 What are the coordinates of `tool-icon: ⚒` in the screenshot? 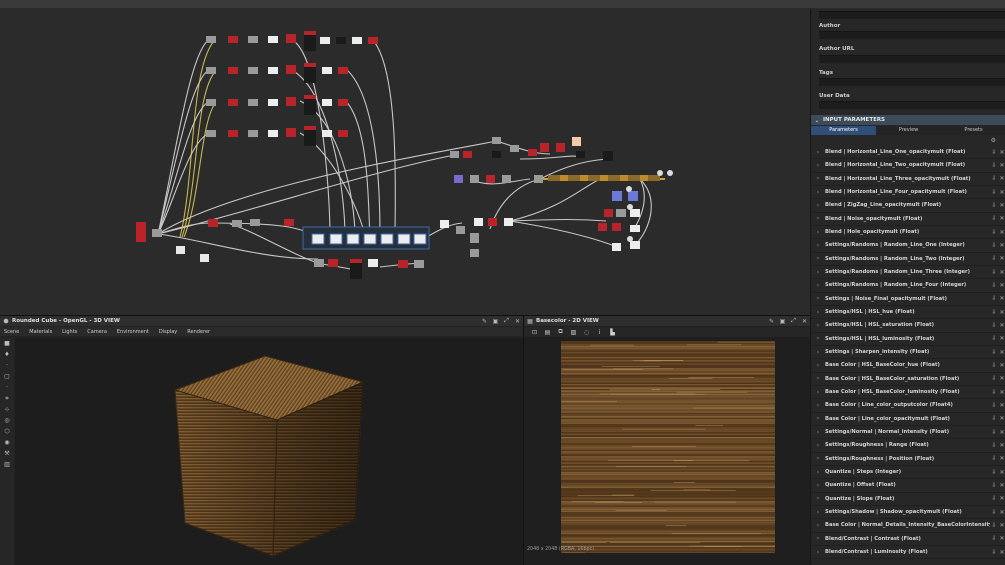 It's located at (7, 453).